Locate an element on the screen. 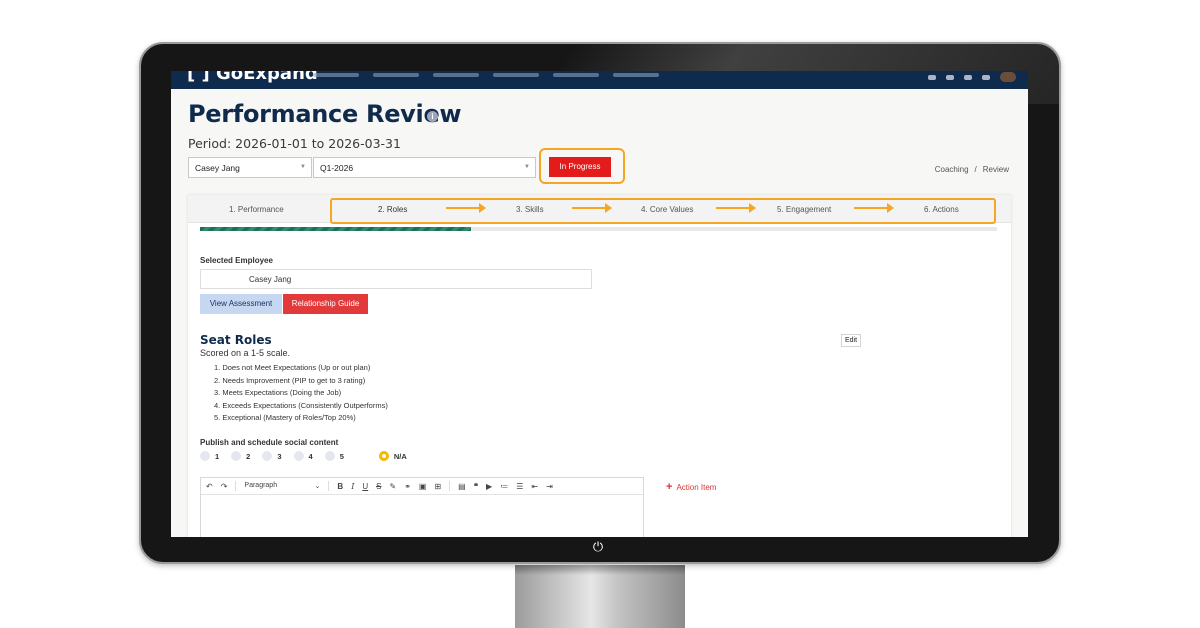 Image resolution: width=1200 pixels, height=628 pixels. rating-option-1: 1 is located at coordinates (209, 456).